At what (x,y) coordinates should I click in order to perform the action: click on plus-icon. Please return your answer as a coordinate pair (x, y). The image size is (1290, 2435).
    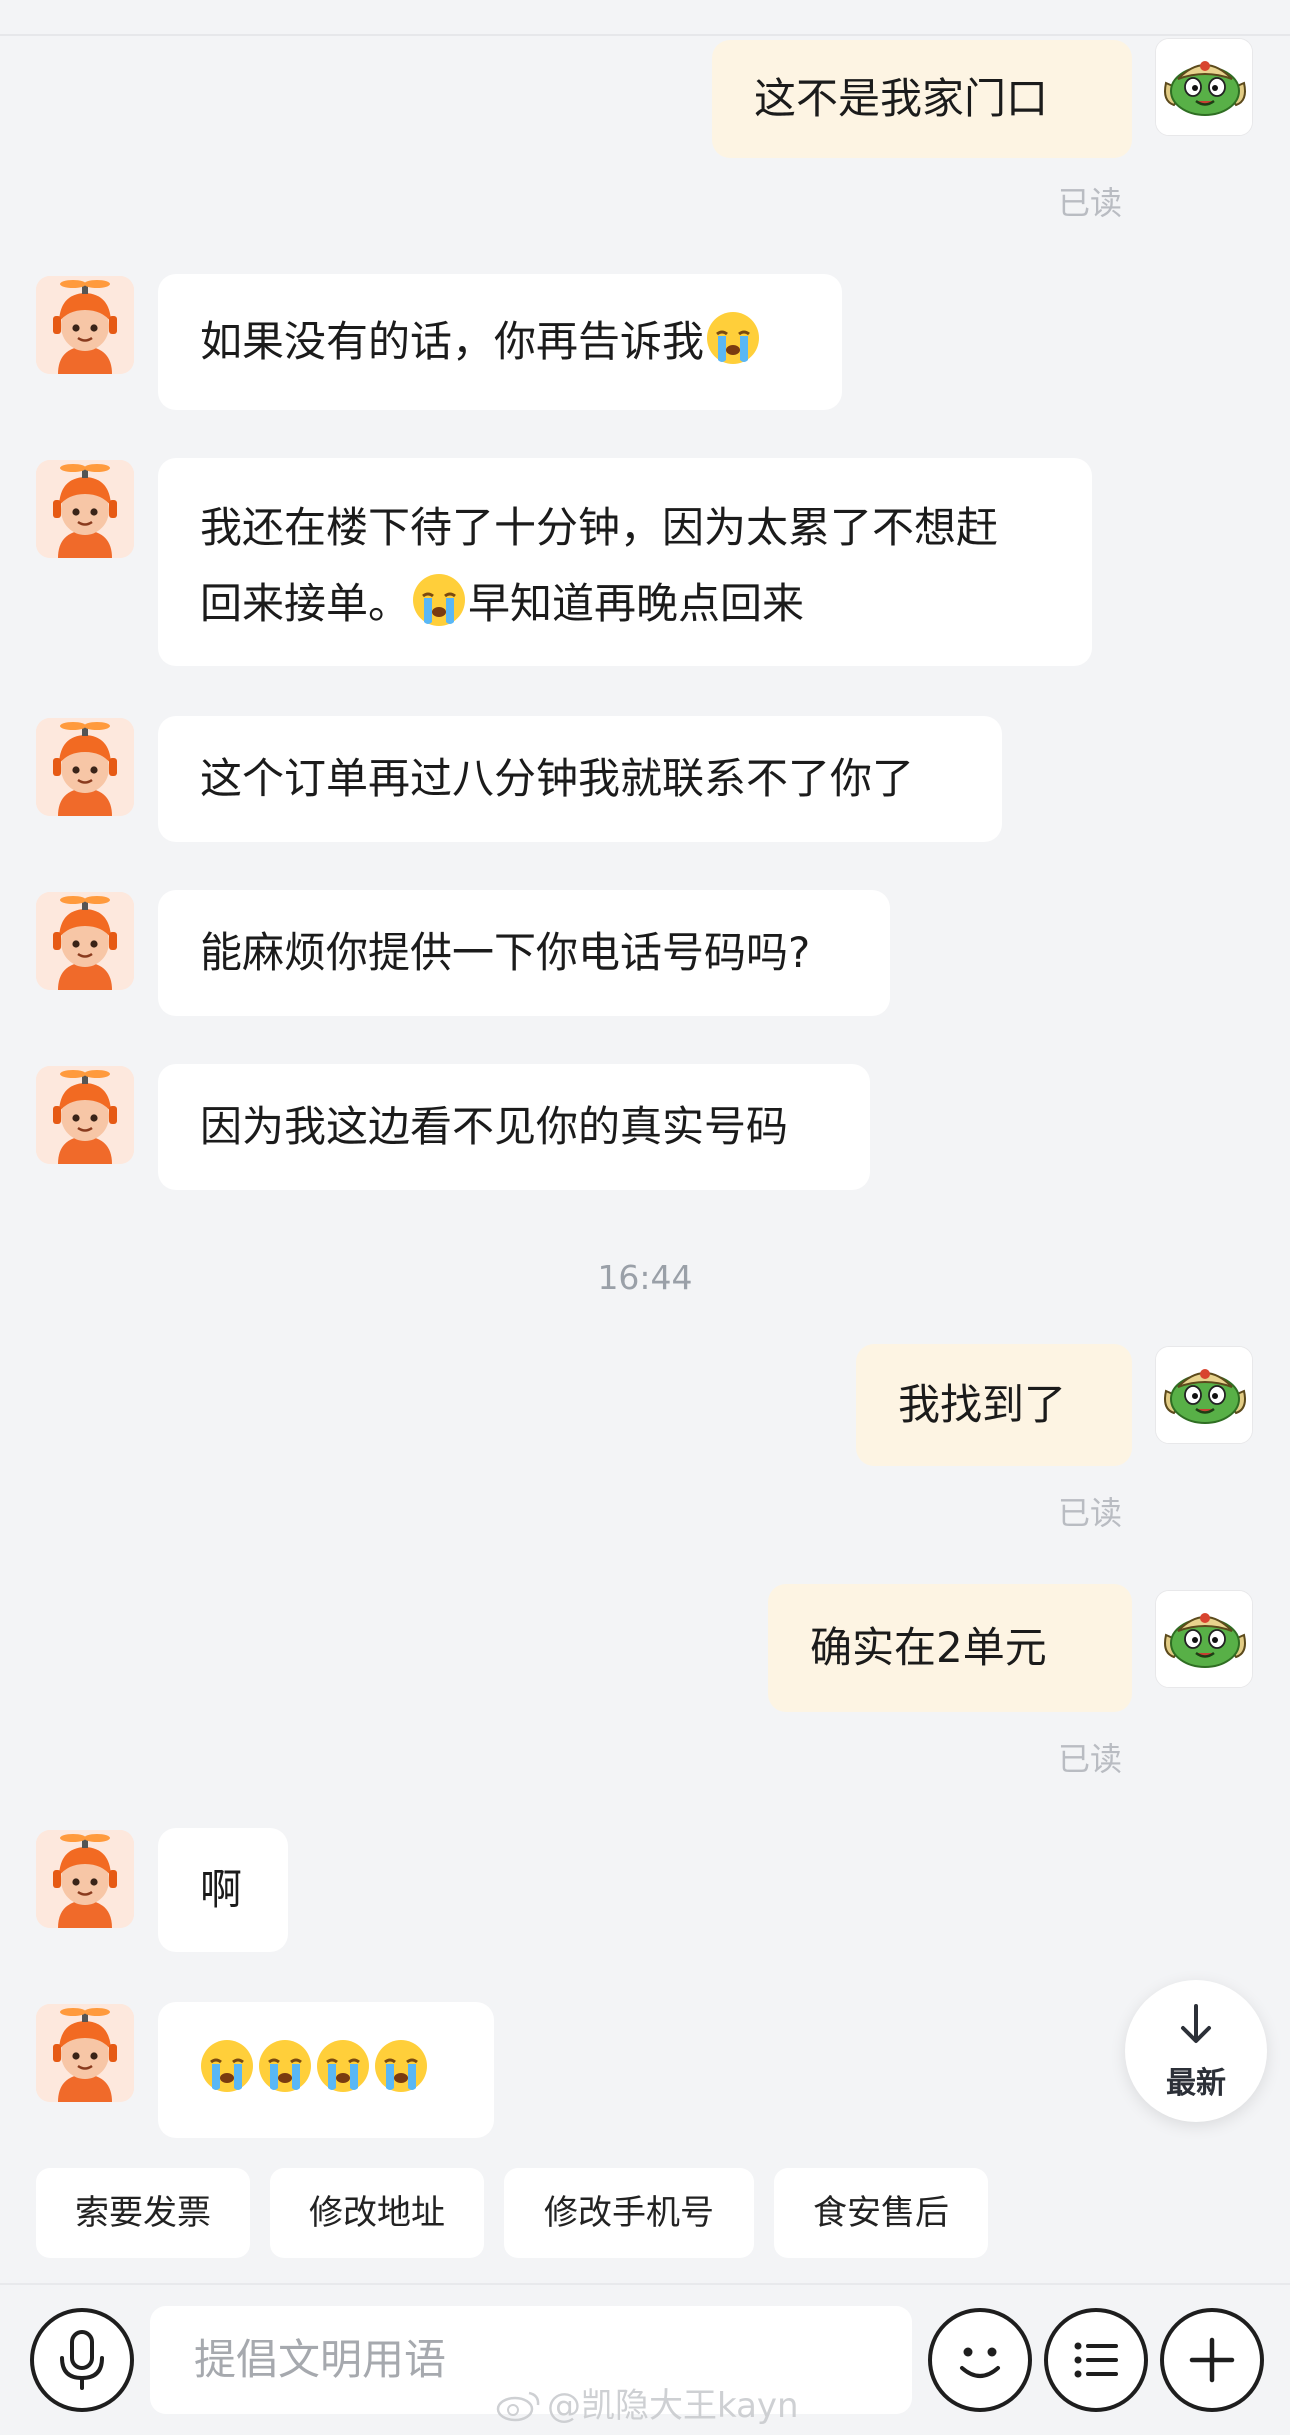
    Looking at the image, I should click on (1212, 2360).